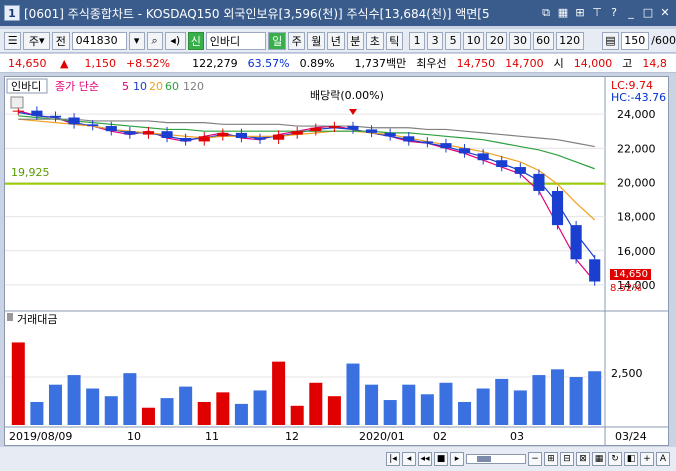 The width and height of the screenshot is (676, 471). What do you see at coordinates (375, 40) in the screenshot?
I see `period-second-button: 초` at bounding box center [375, 40].